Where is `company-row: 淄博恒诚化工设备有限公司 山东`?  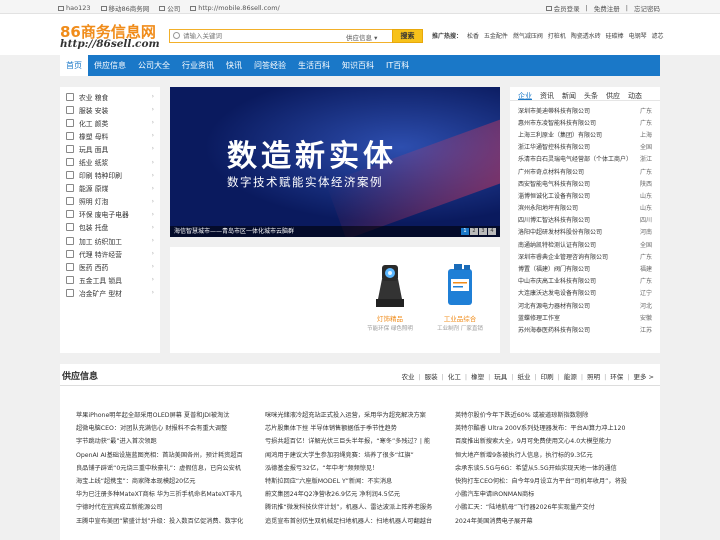 company-row: 淄博恒诚化工设备有限公司 山东 is located at coordinates (585, 195).